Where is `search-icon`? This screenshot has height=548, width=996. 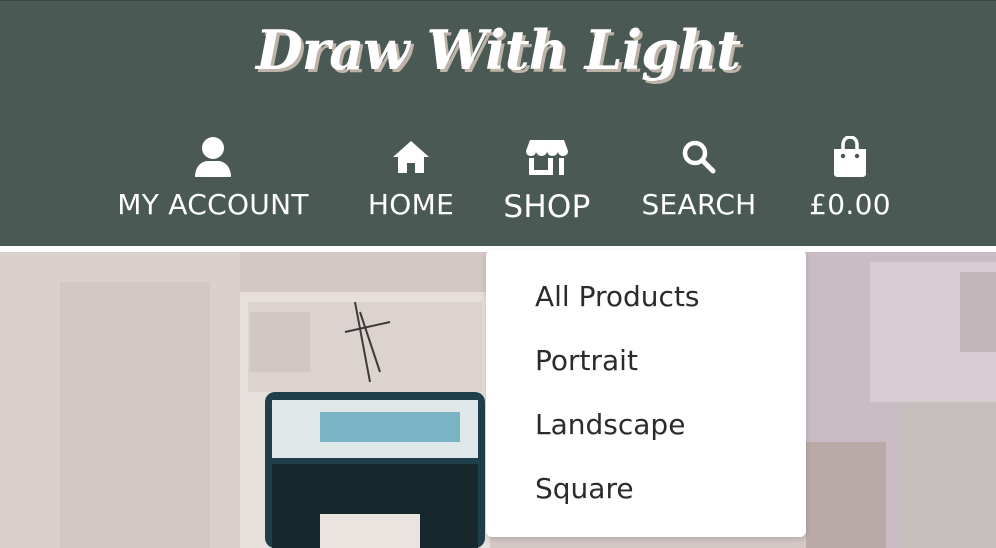 search-icon is located at coordinates (699, 157).